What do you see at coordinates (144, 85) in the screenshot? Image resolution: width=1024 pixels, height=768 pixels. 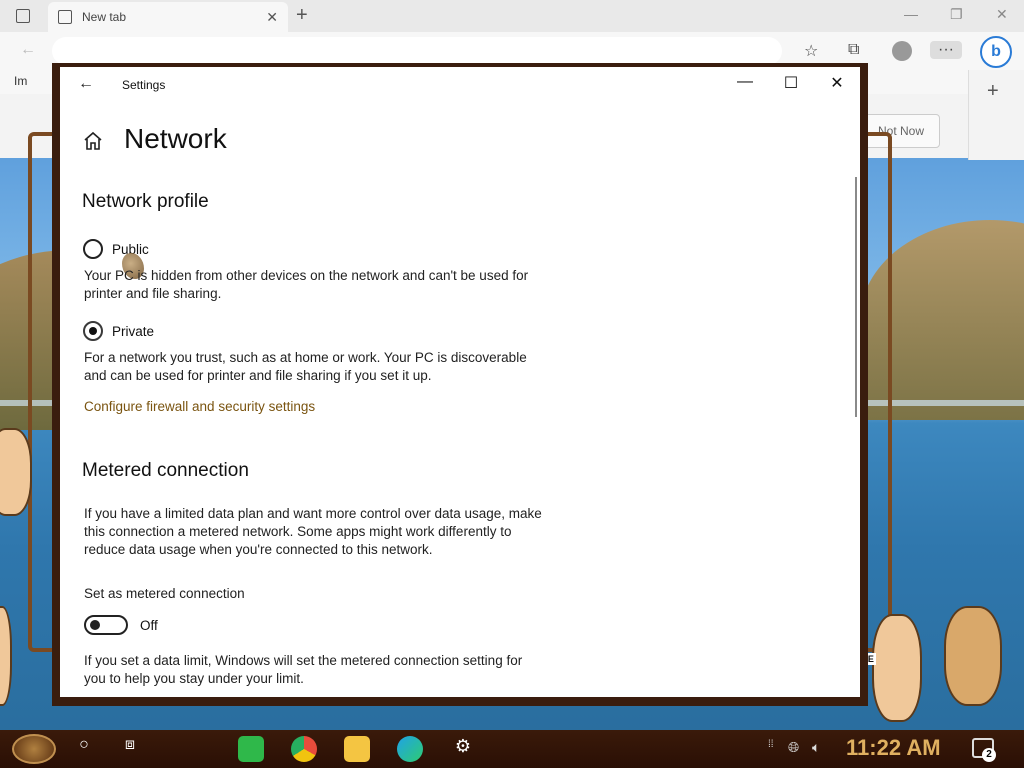 I see `settings-window-title: Settings` at bounding box center [144, 85].